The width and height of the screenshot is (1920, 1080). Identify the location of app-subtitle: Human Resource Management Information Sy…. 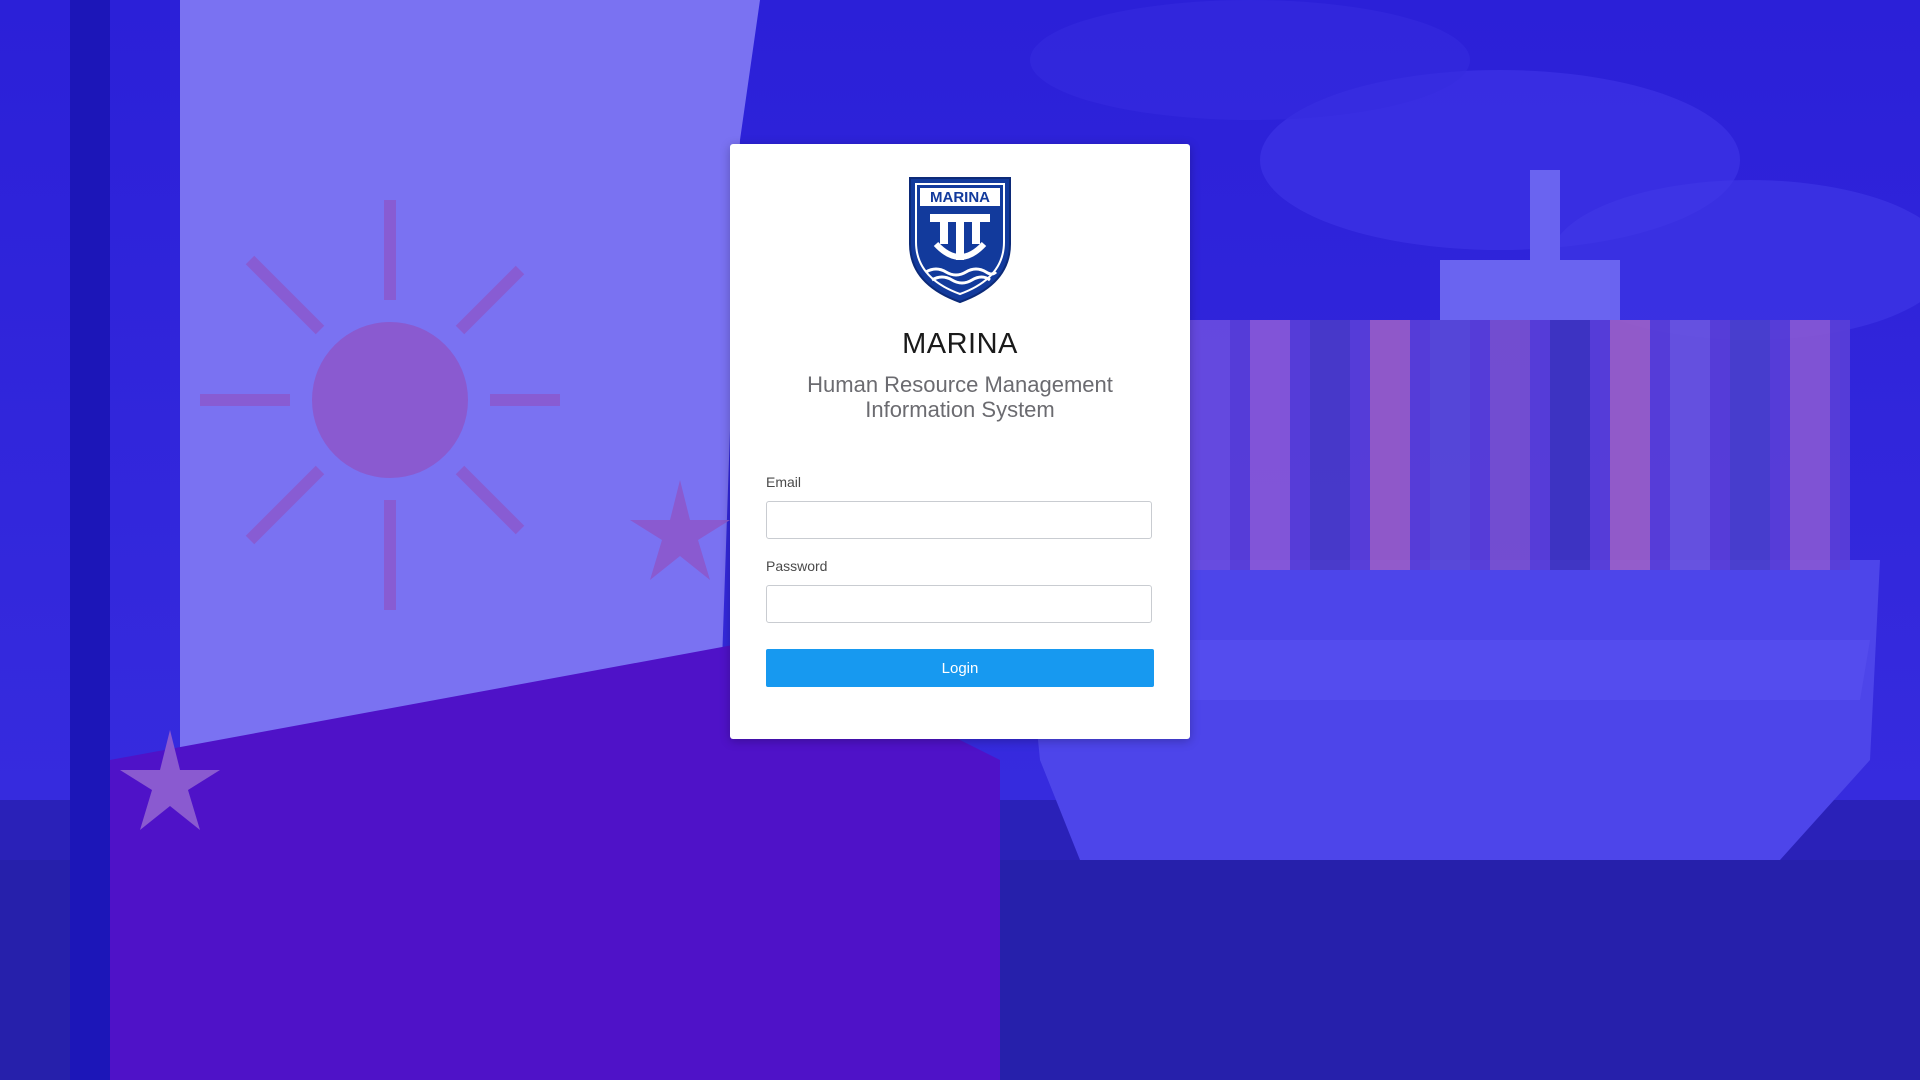
(960, 397).